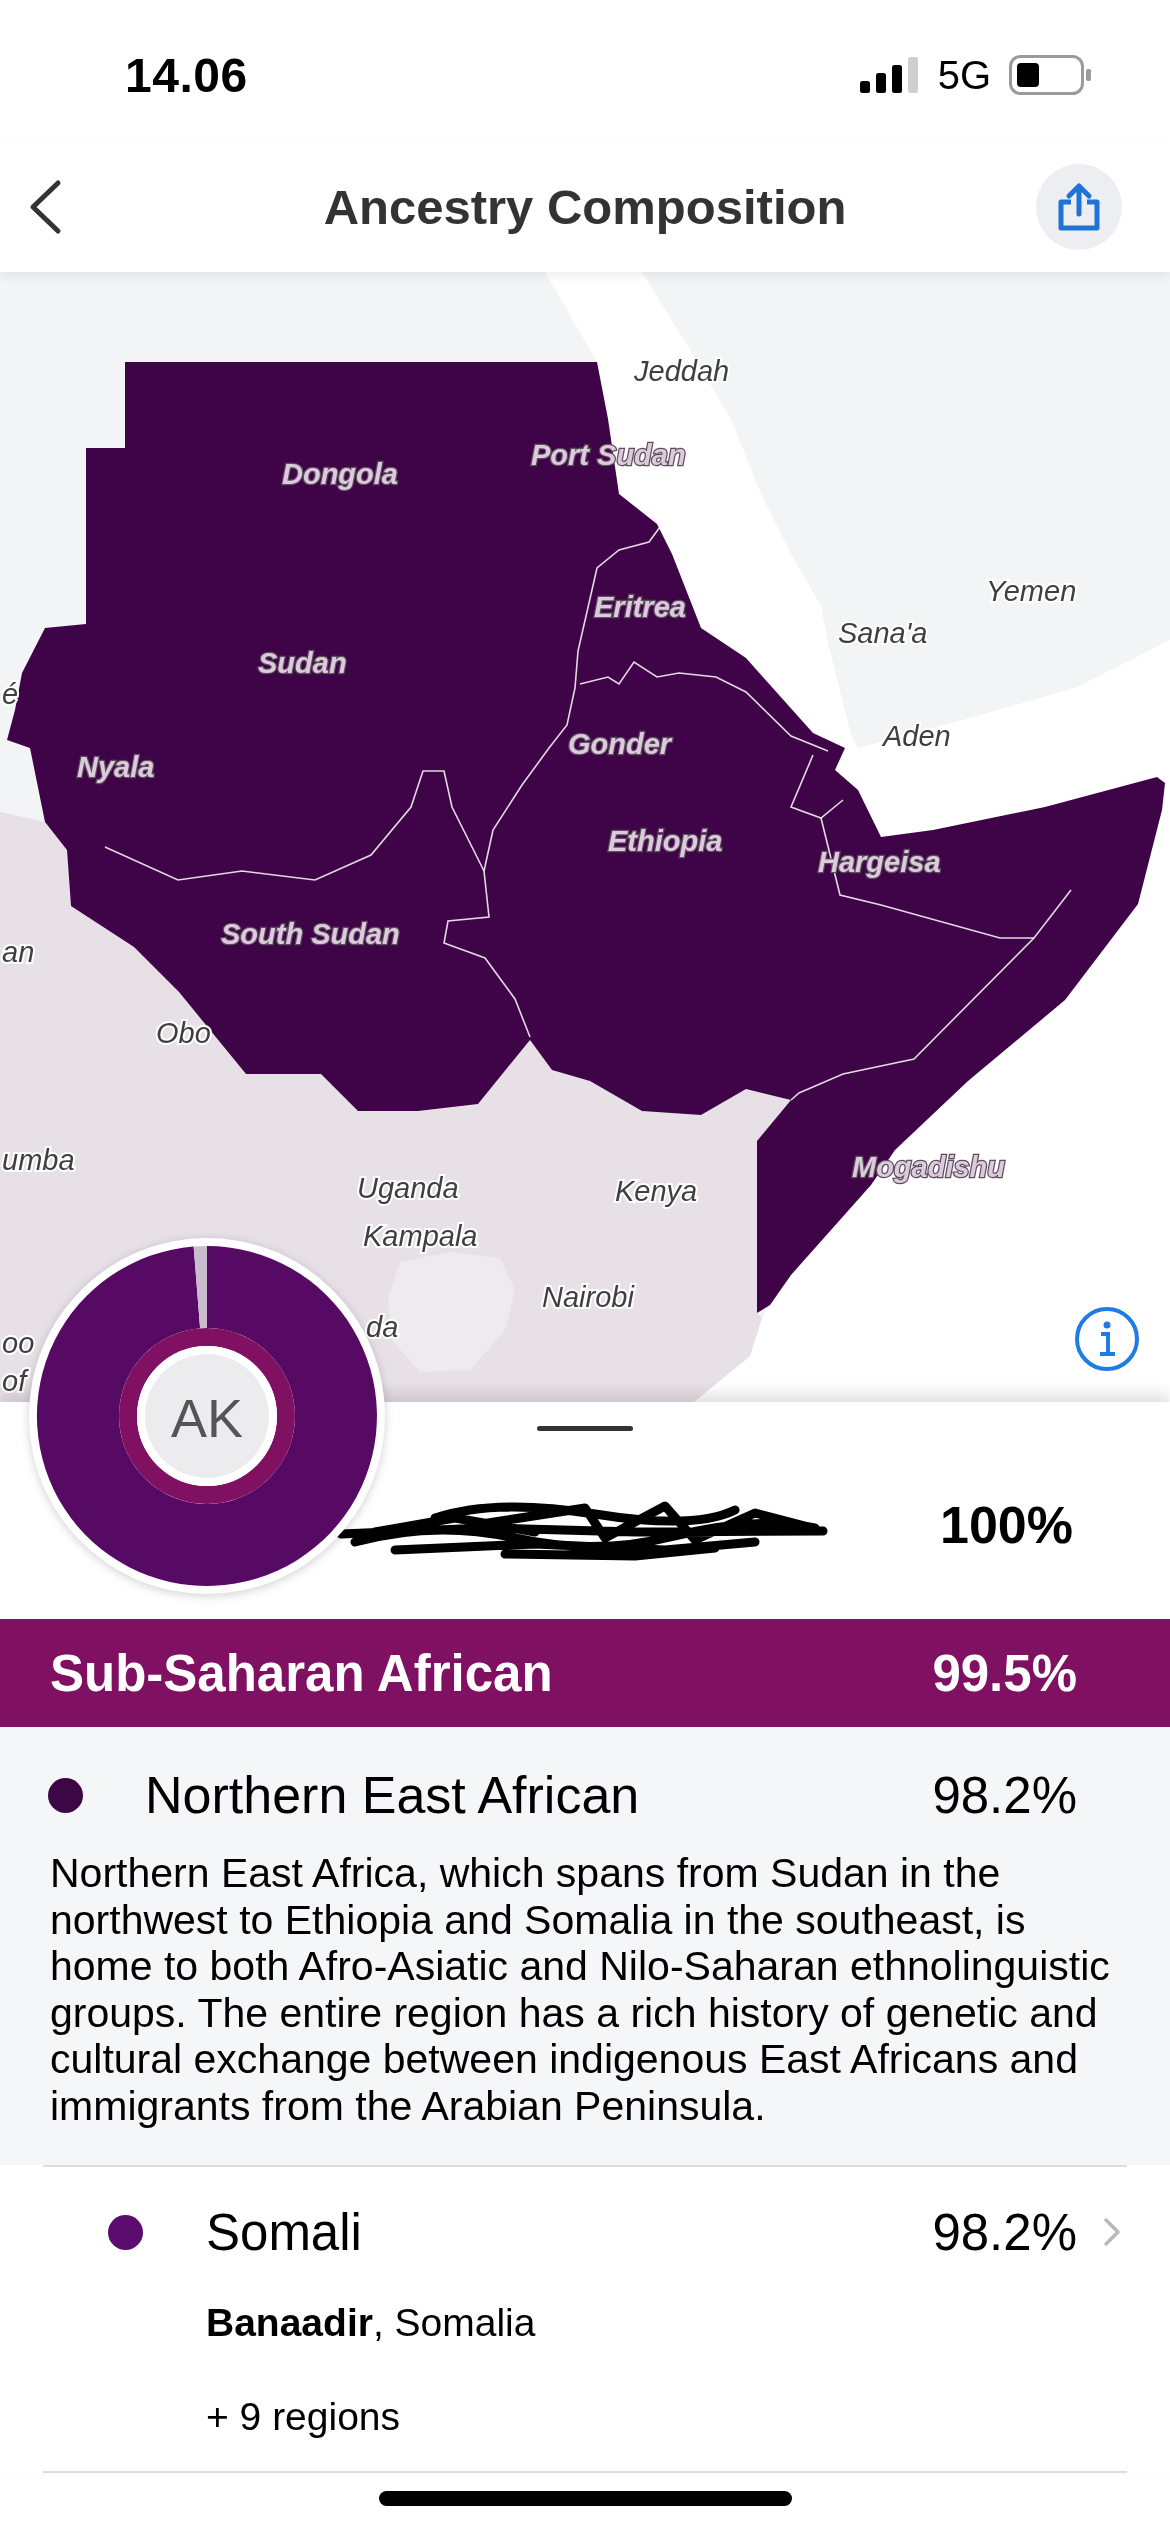  I want to click on share-icon, so click(1079, 207).